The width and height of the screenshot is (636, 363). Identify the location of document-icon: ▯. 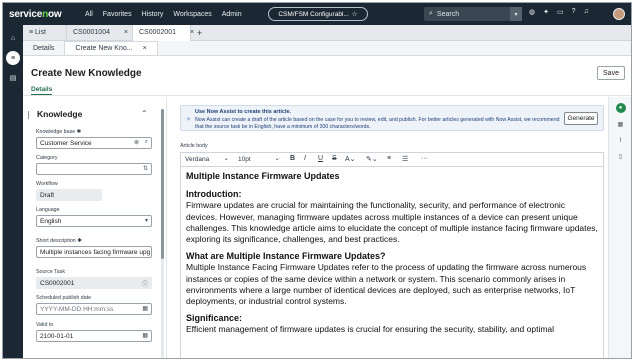
(621, 156).